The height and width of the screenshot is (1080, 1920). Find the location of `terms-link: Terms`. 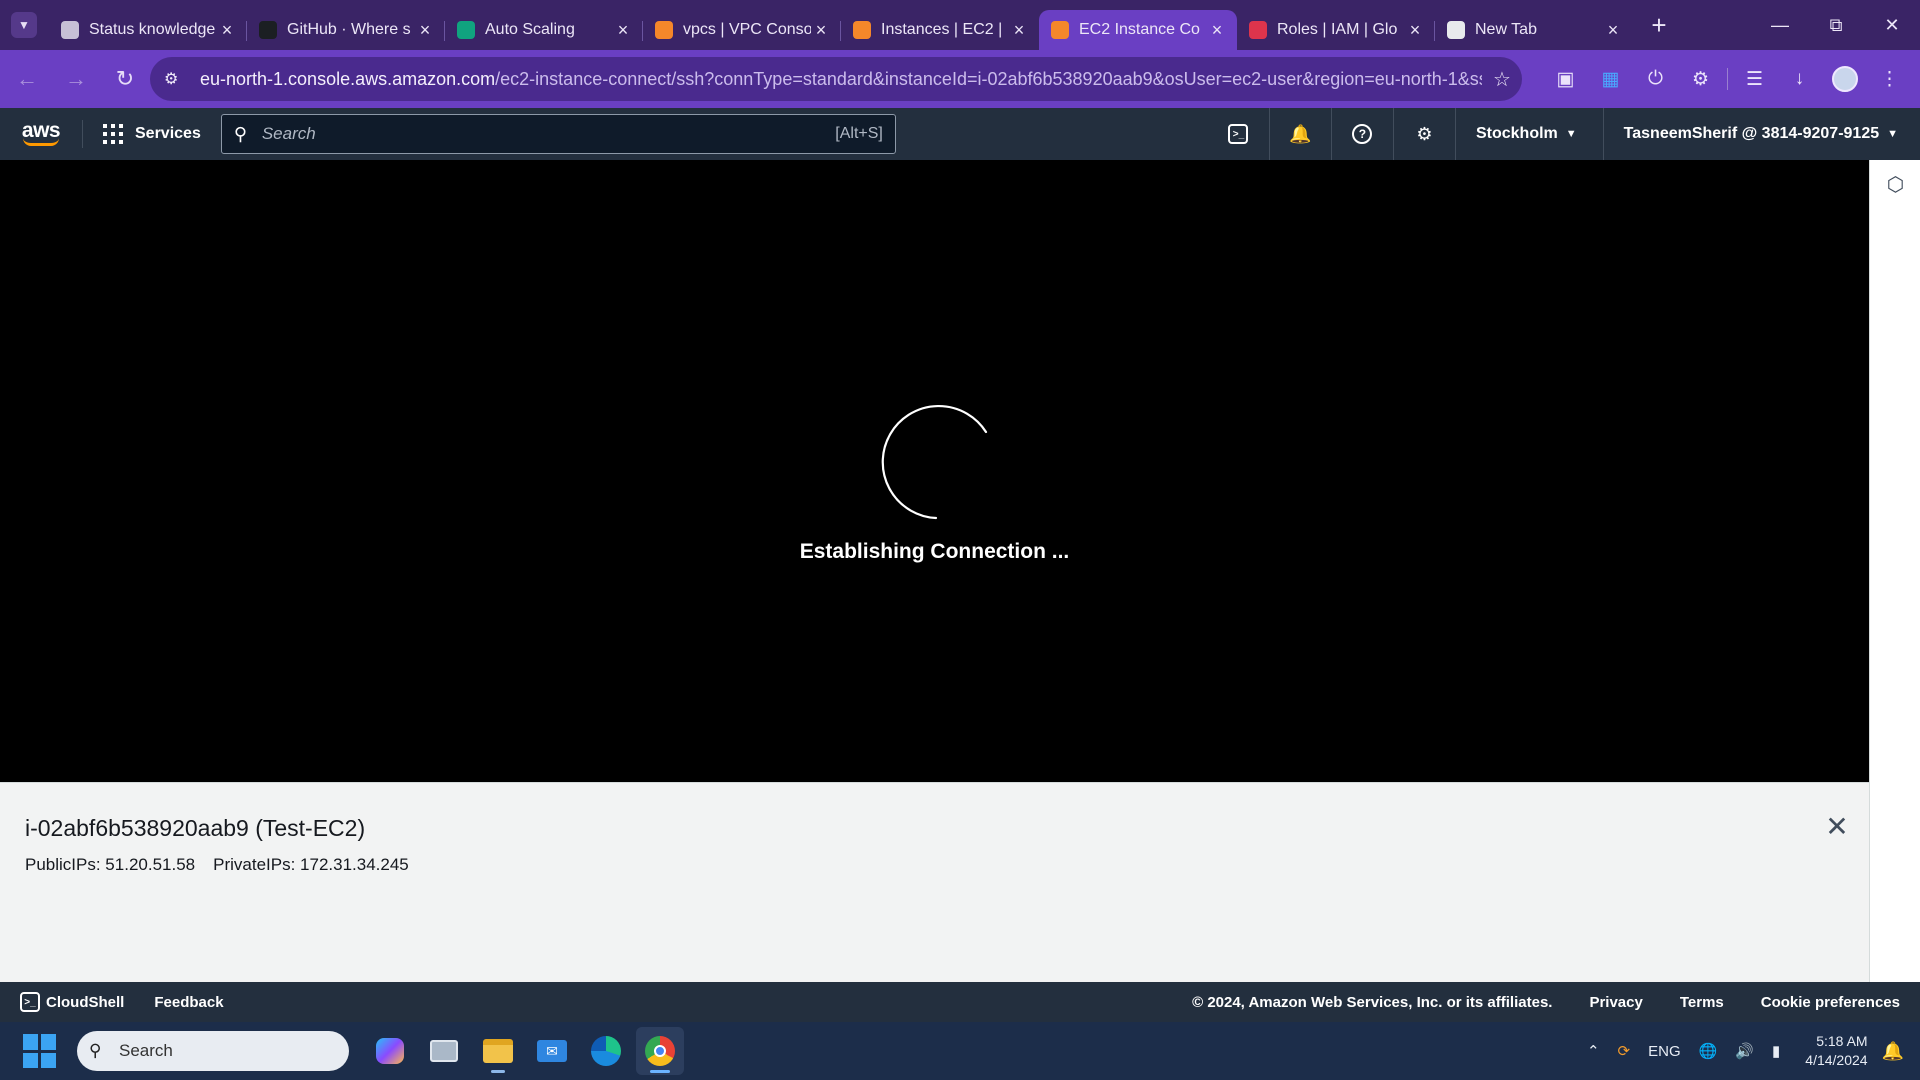

terms-link: Terms is located at coordinates (1702, 1002).